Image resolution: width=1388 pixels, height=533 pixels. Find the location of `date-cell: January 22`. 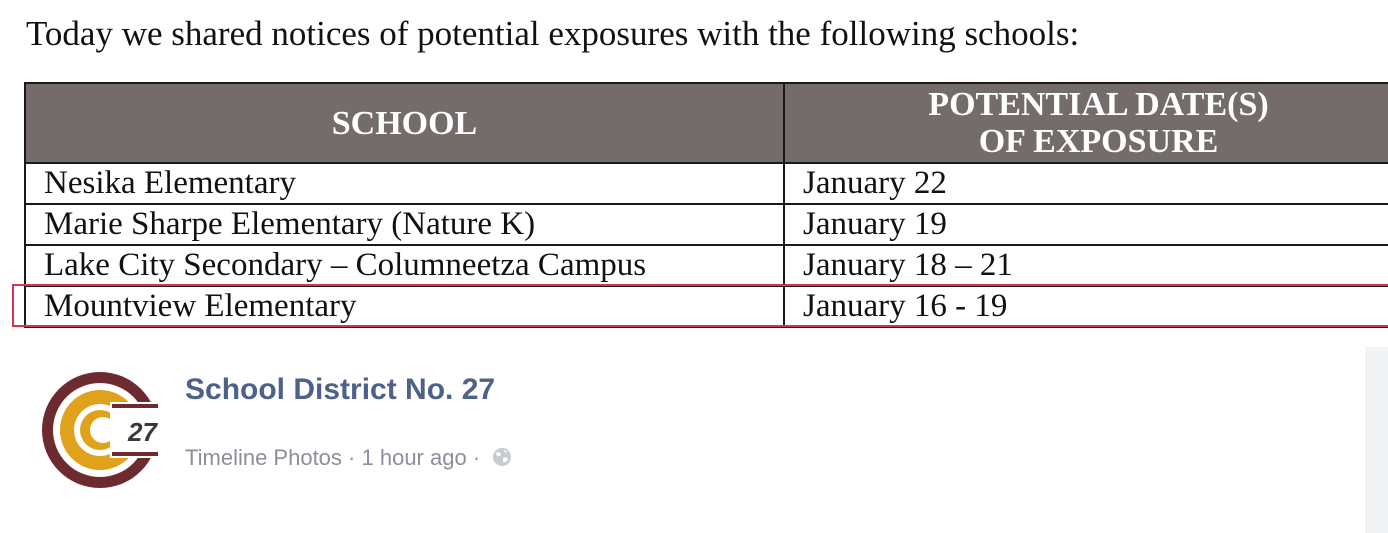

date-cell: January 22 is located at coordinates (1085, 183).